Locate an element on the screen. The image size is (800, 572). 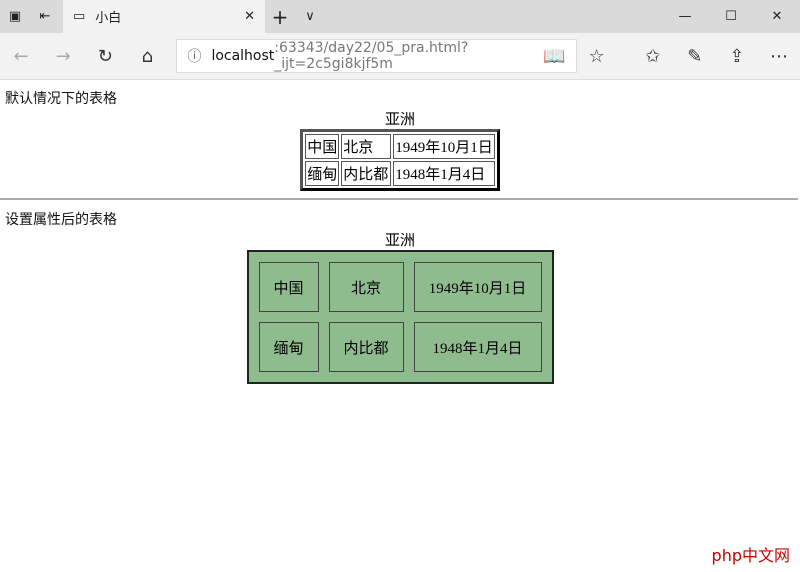
tab-bar: ▣ ⇤ ▭ 小白 ✕ + ∨ — ☐ ✕ is located at coordinates (400, 16).